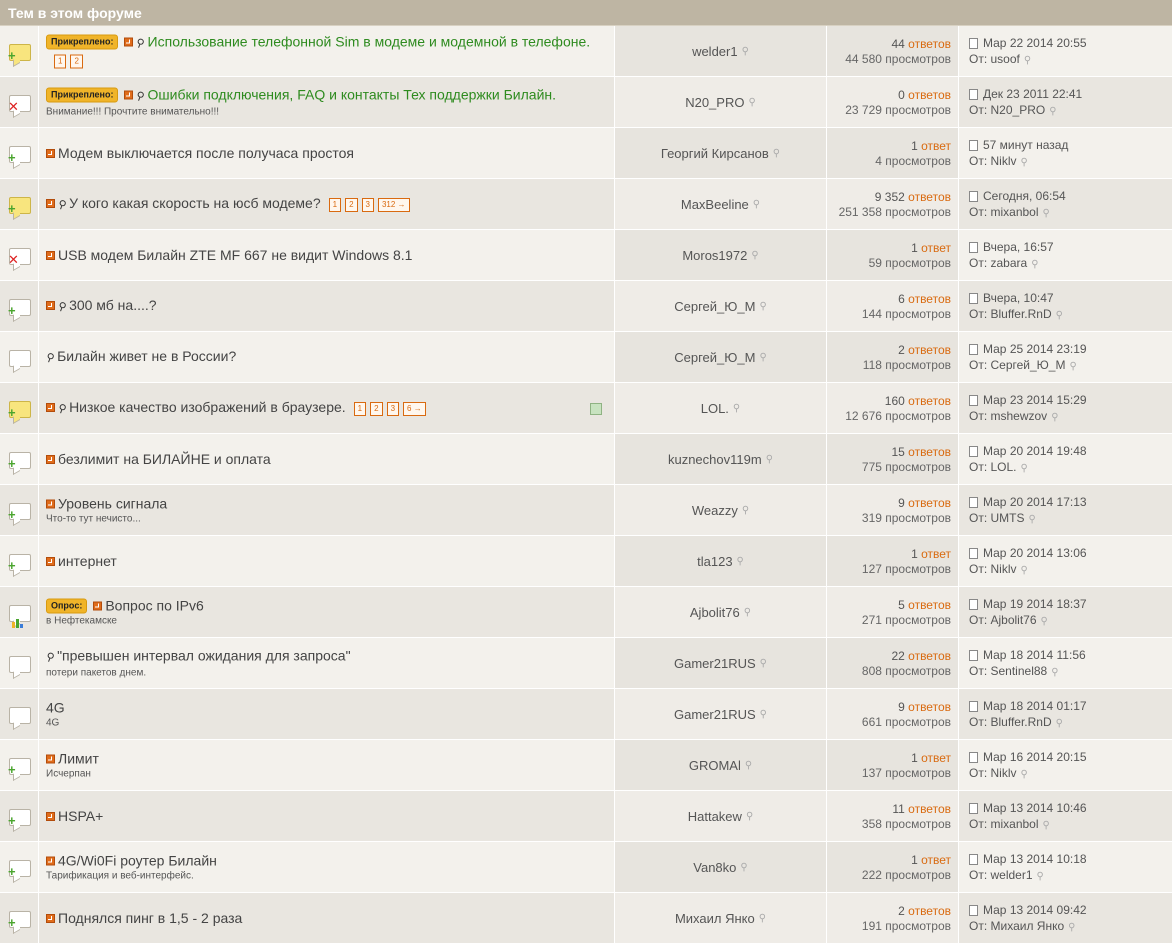  I want to click on last-post-user: Михаил Янко, so click(1028, 926).